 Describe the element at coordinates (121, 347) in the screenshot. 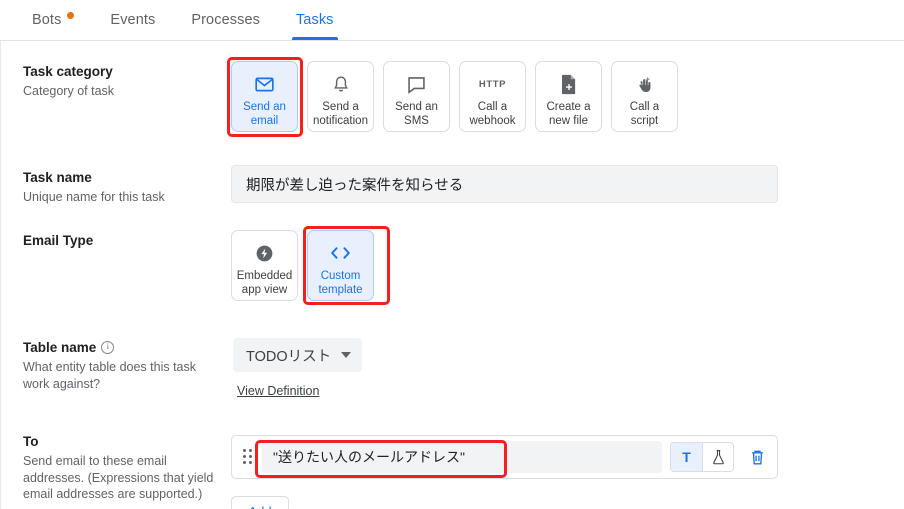

I see `table-name-label: Table name i` at that location.